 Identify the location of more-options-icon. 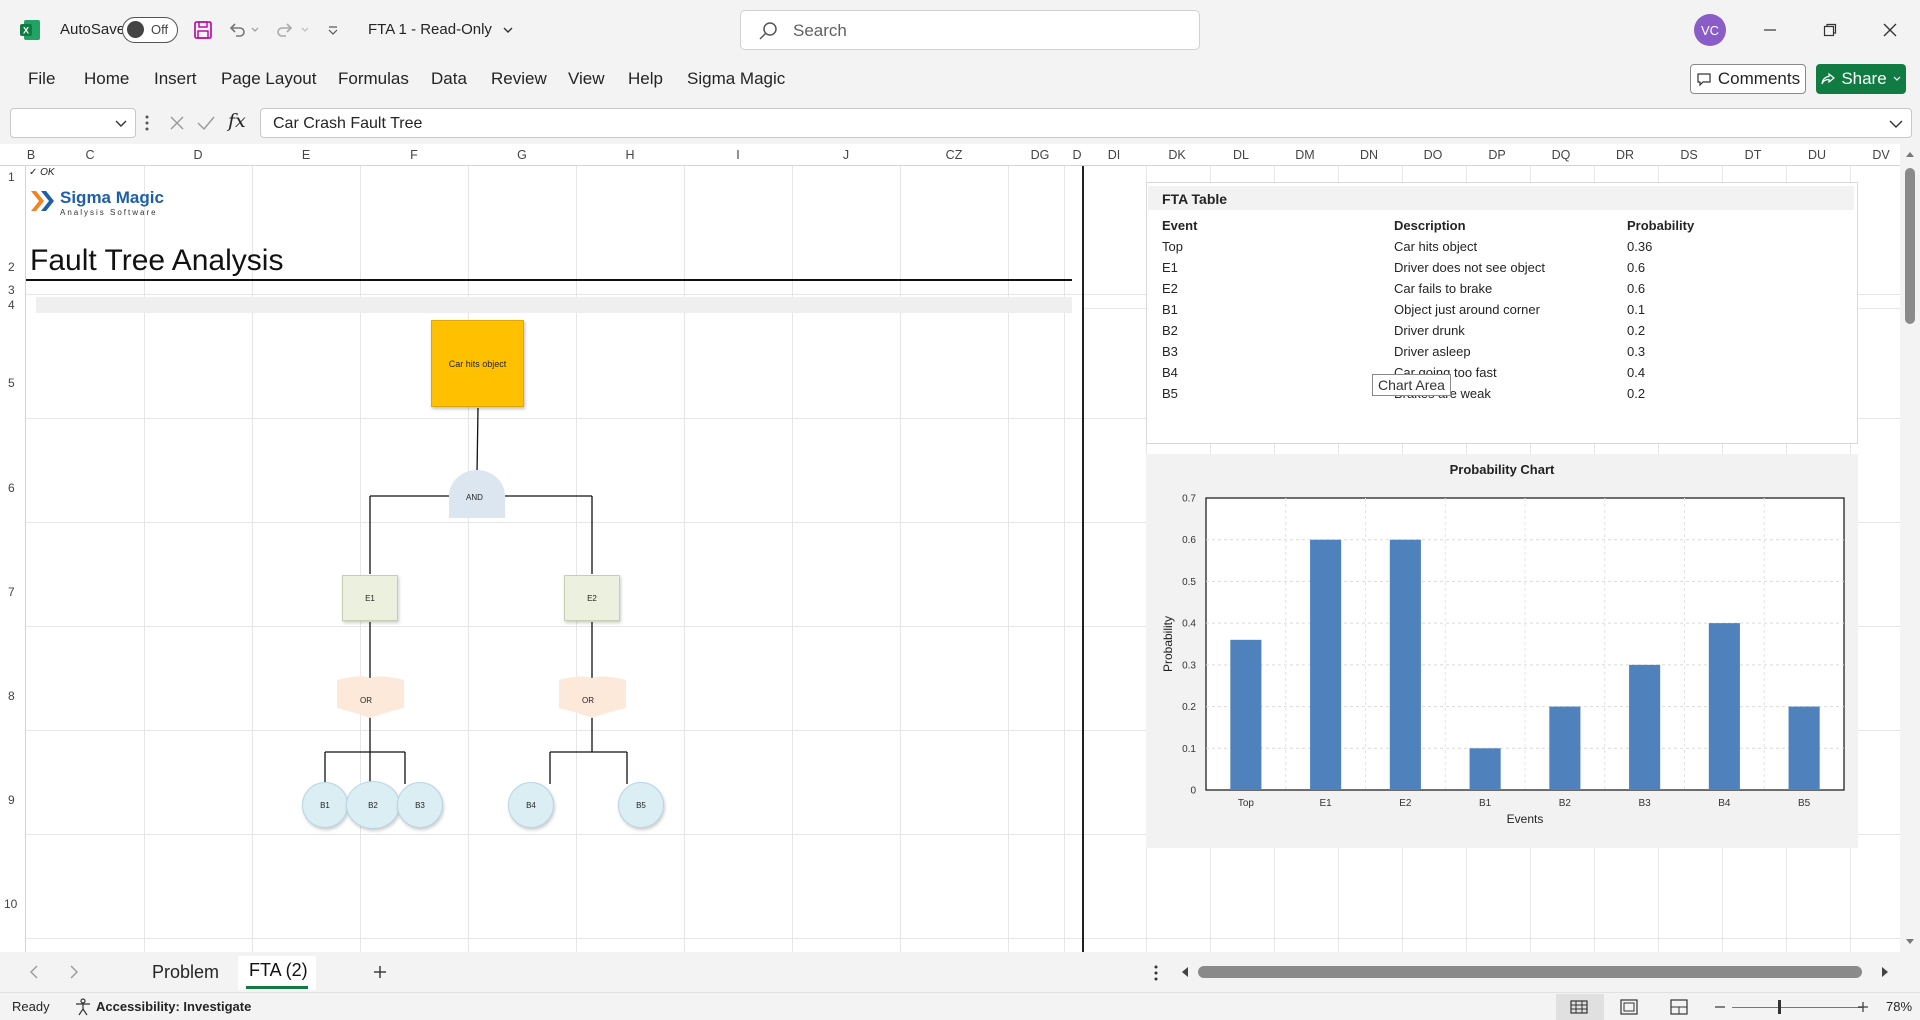
(147, 123).